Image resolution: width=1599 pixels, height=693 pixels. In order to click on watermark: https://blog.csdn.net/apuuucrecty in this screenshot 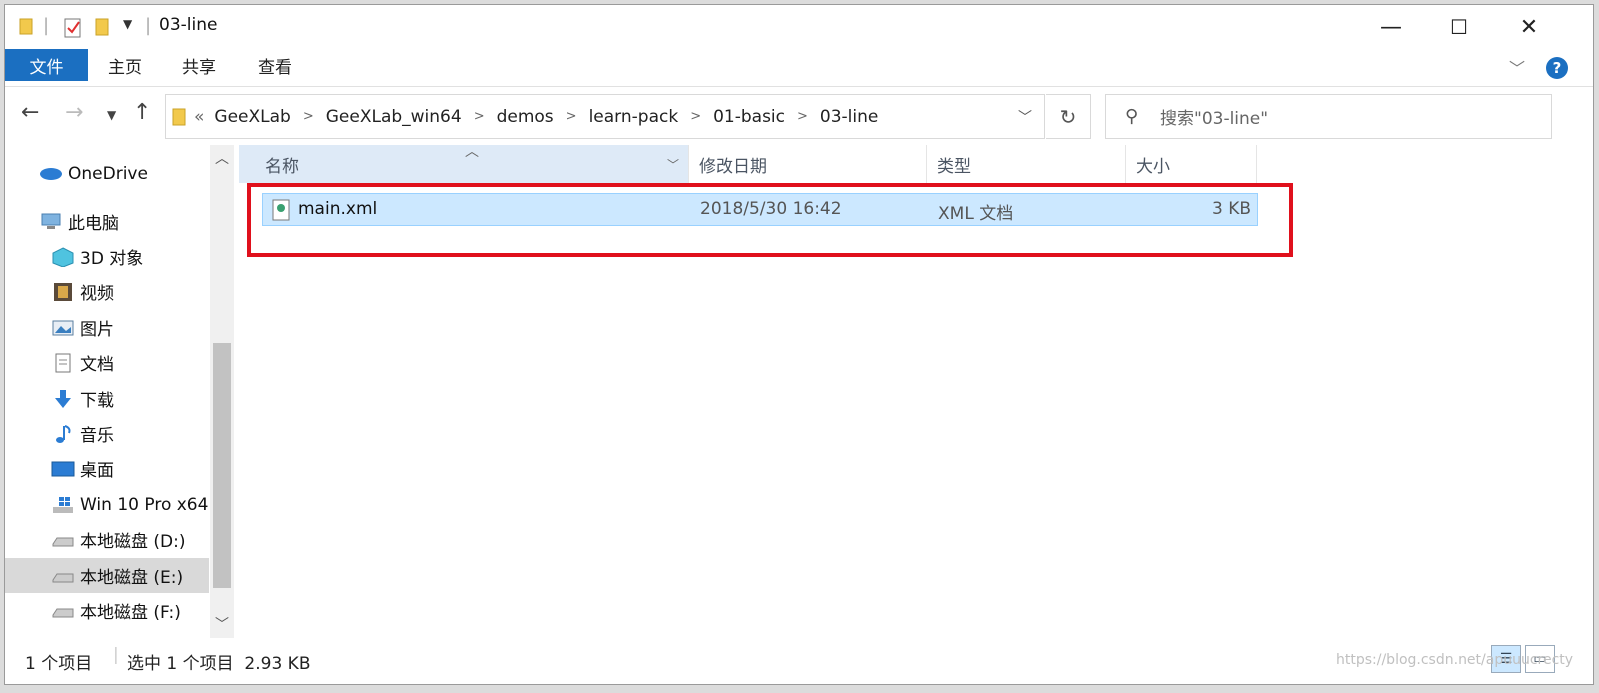, I will do `click(1455, 660)`.